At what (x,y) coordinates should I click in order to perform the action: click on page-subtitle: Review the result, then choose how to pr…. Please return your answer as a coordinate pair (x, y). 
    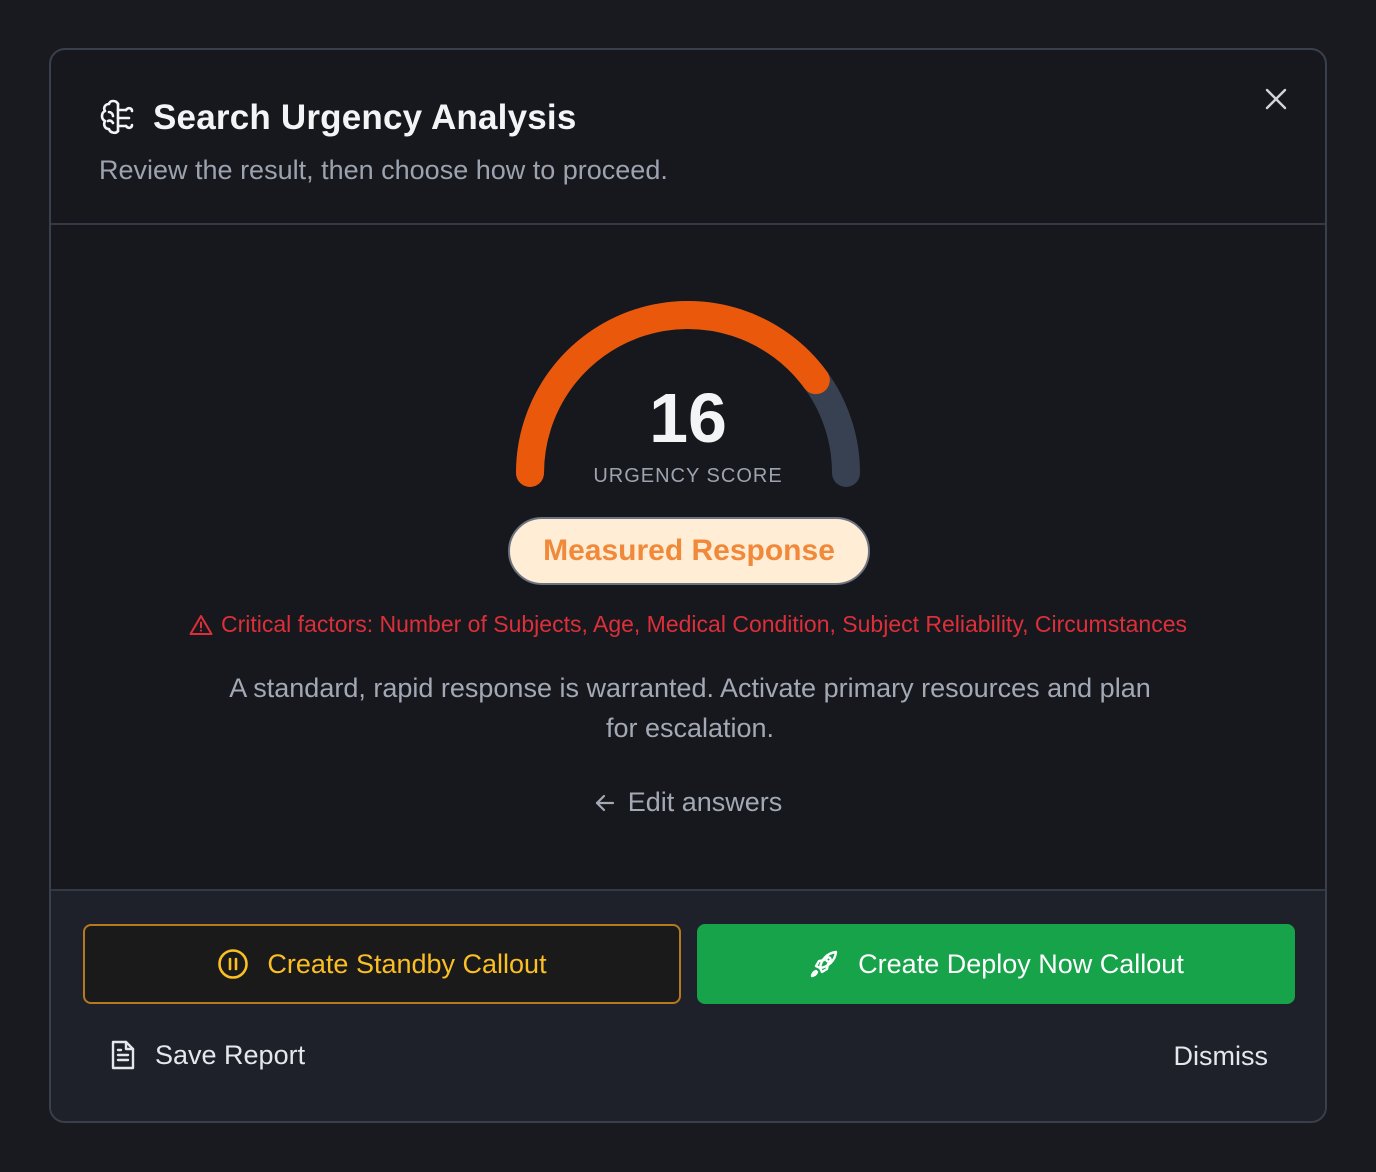
    Looking at the image, I should click on (383, 170).